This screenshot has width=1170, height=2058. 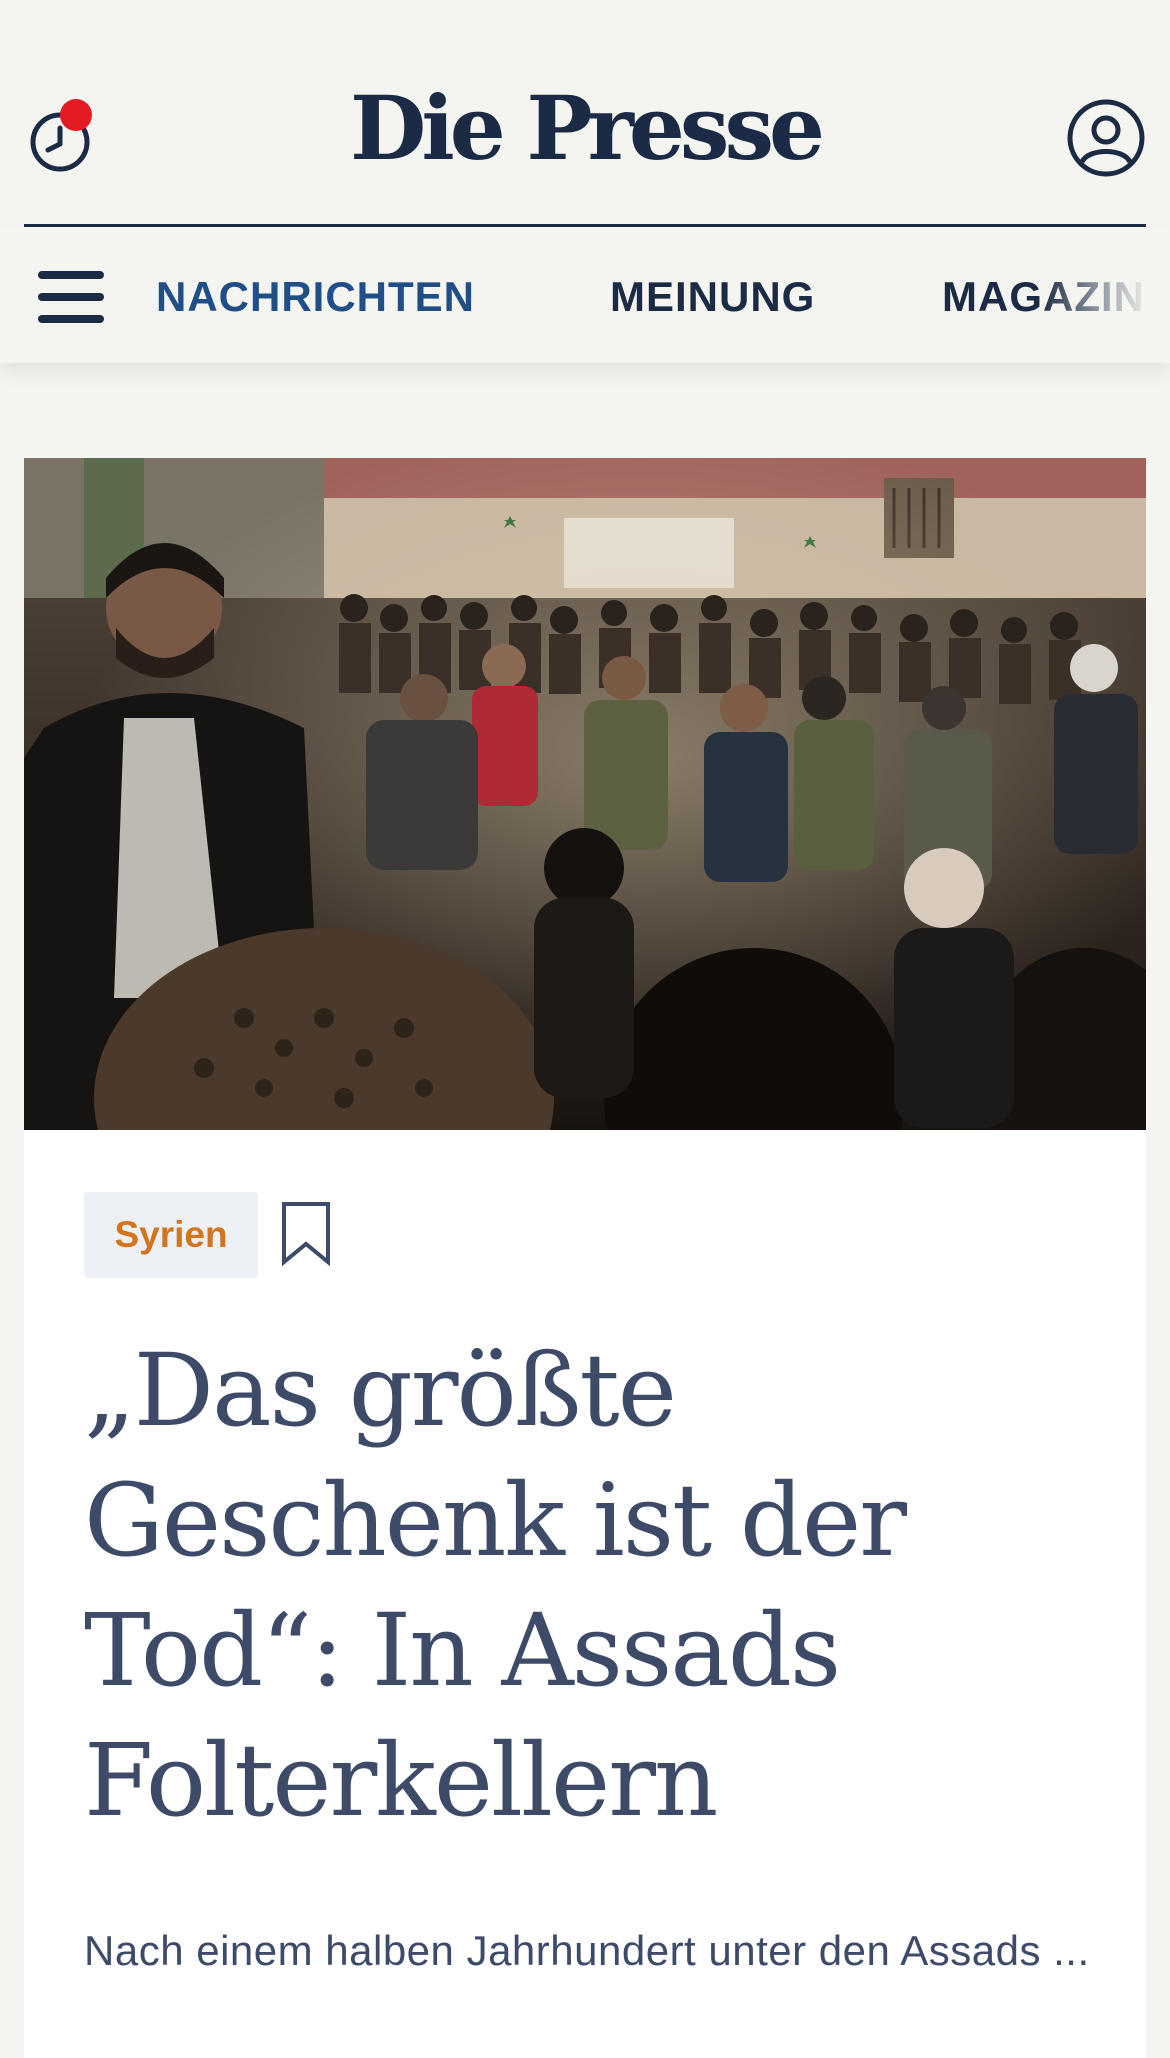 I want to click on user-icon, so click(x=1106, y=138).